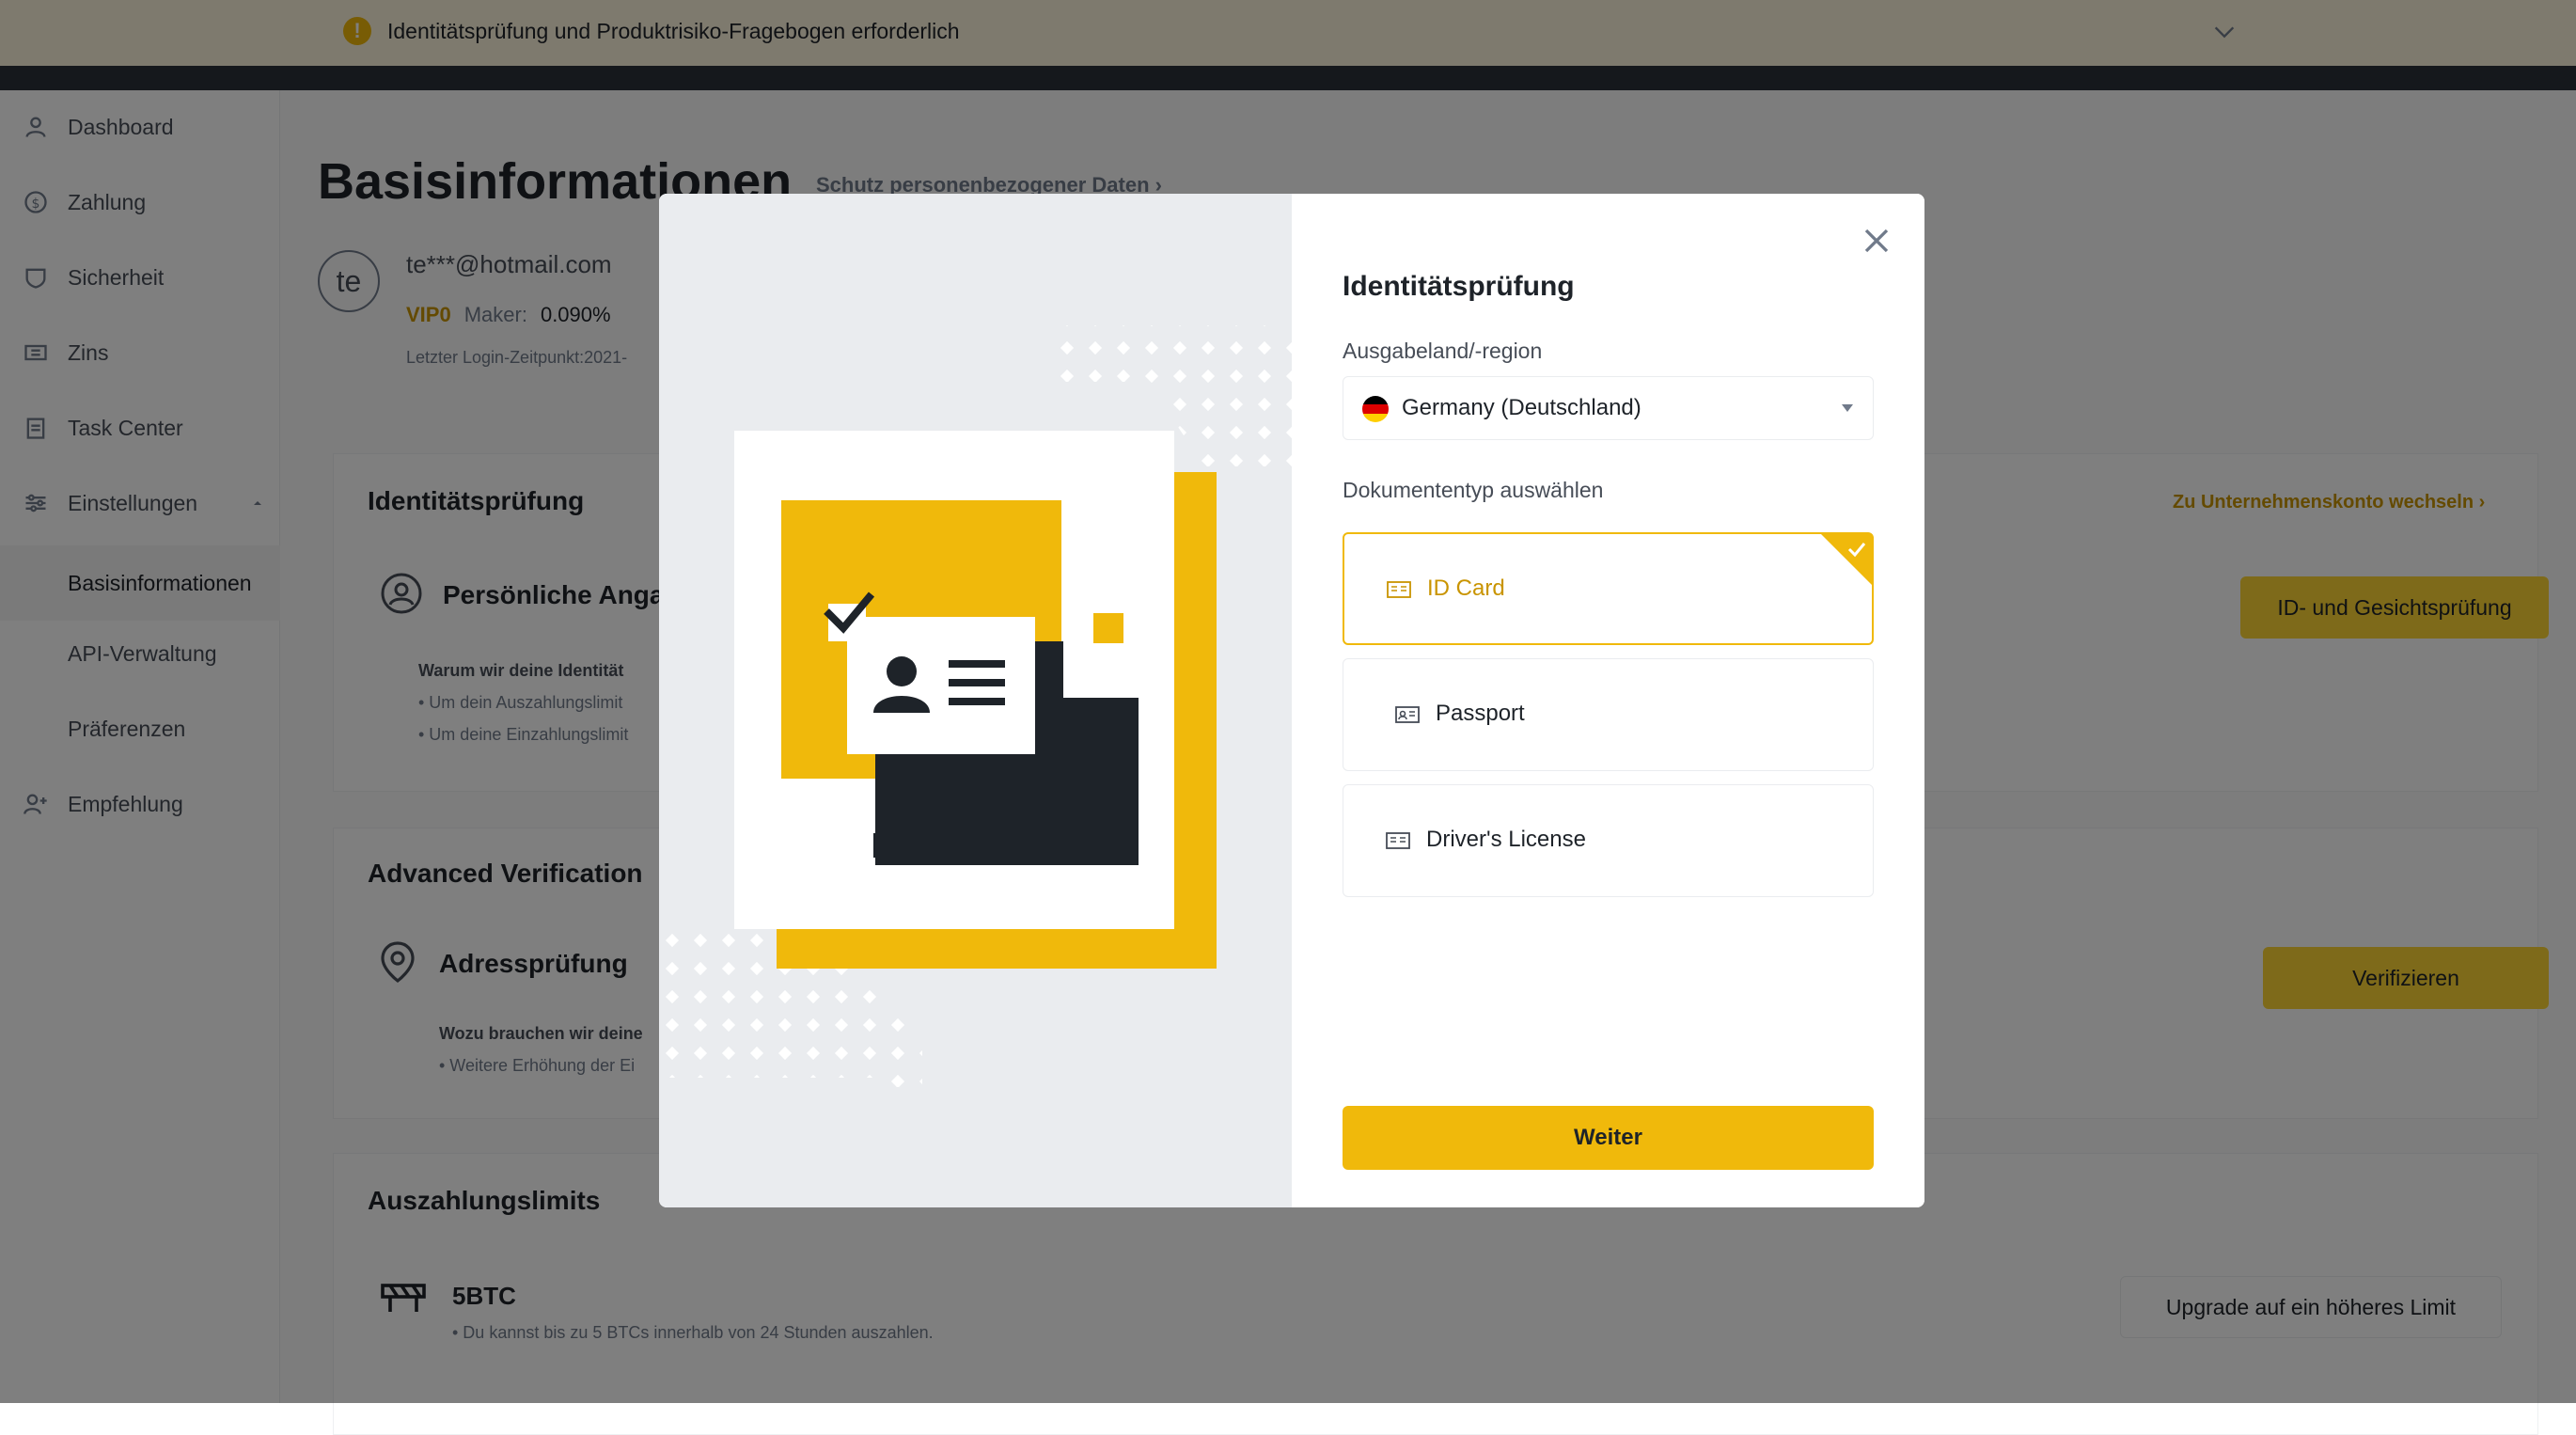 This screenshot has width=2576, height=1435. I want to click on doc-option-label: ID Card, so click(1466, 589).